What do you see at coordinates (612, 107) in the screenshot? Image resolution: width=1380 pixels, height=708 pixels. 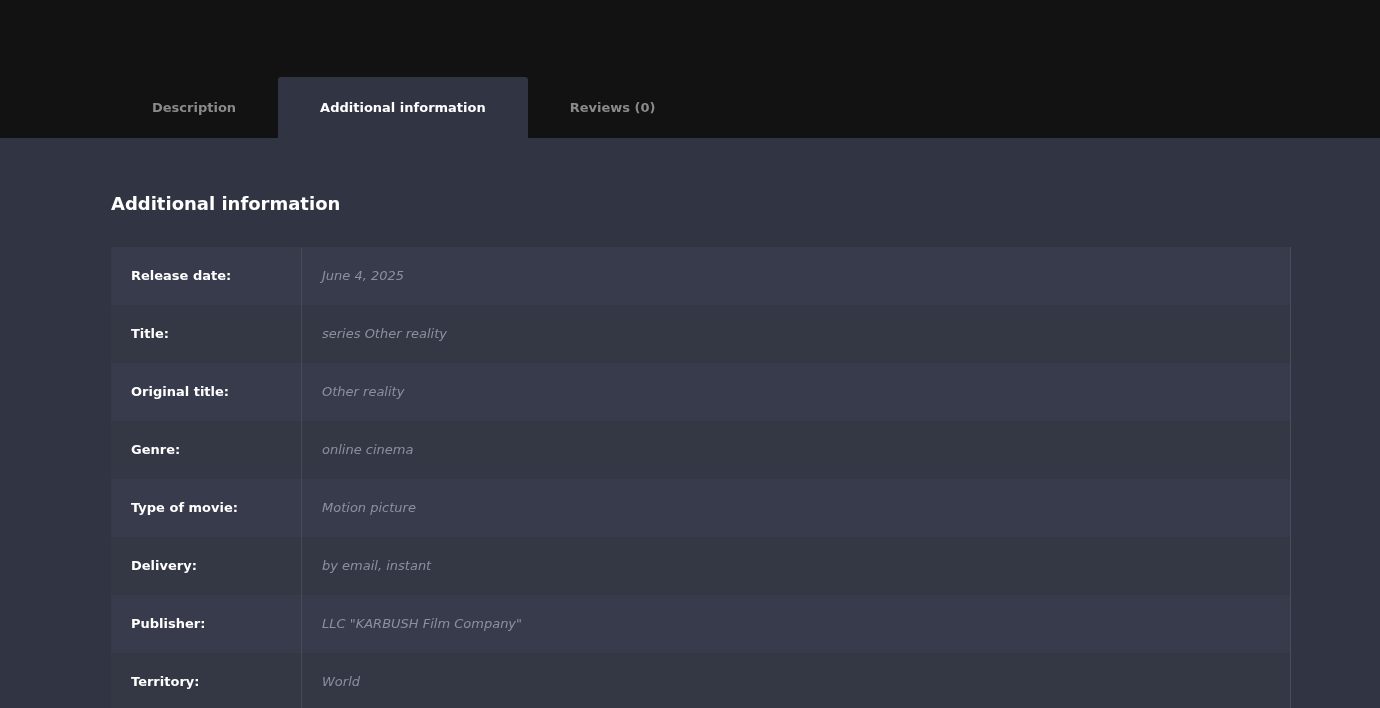 I see `tab: Reviews (0)` at bounding box center [612, 107].